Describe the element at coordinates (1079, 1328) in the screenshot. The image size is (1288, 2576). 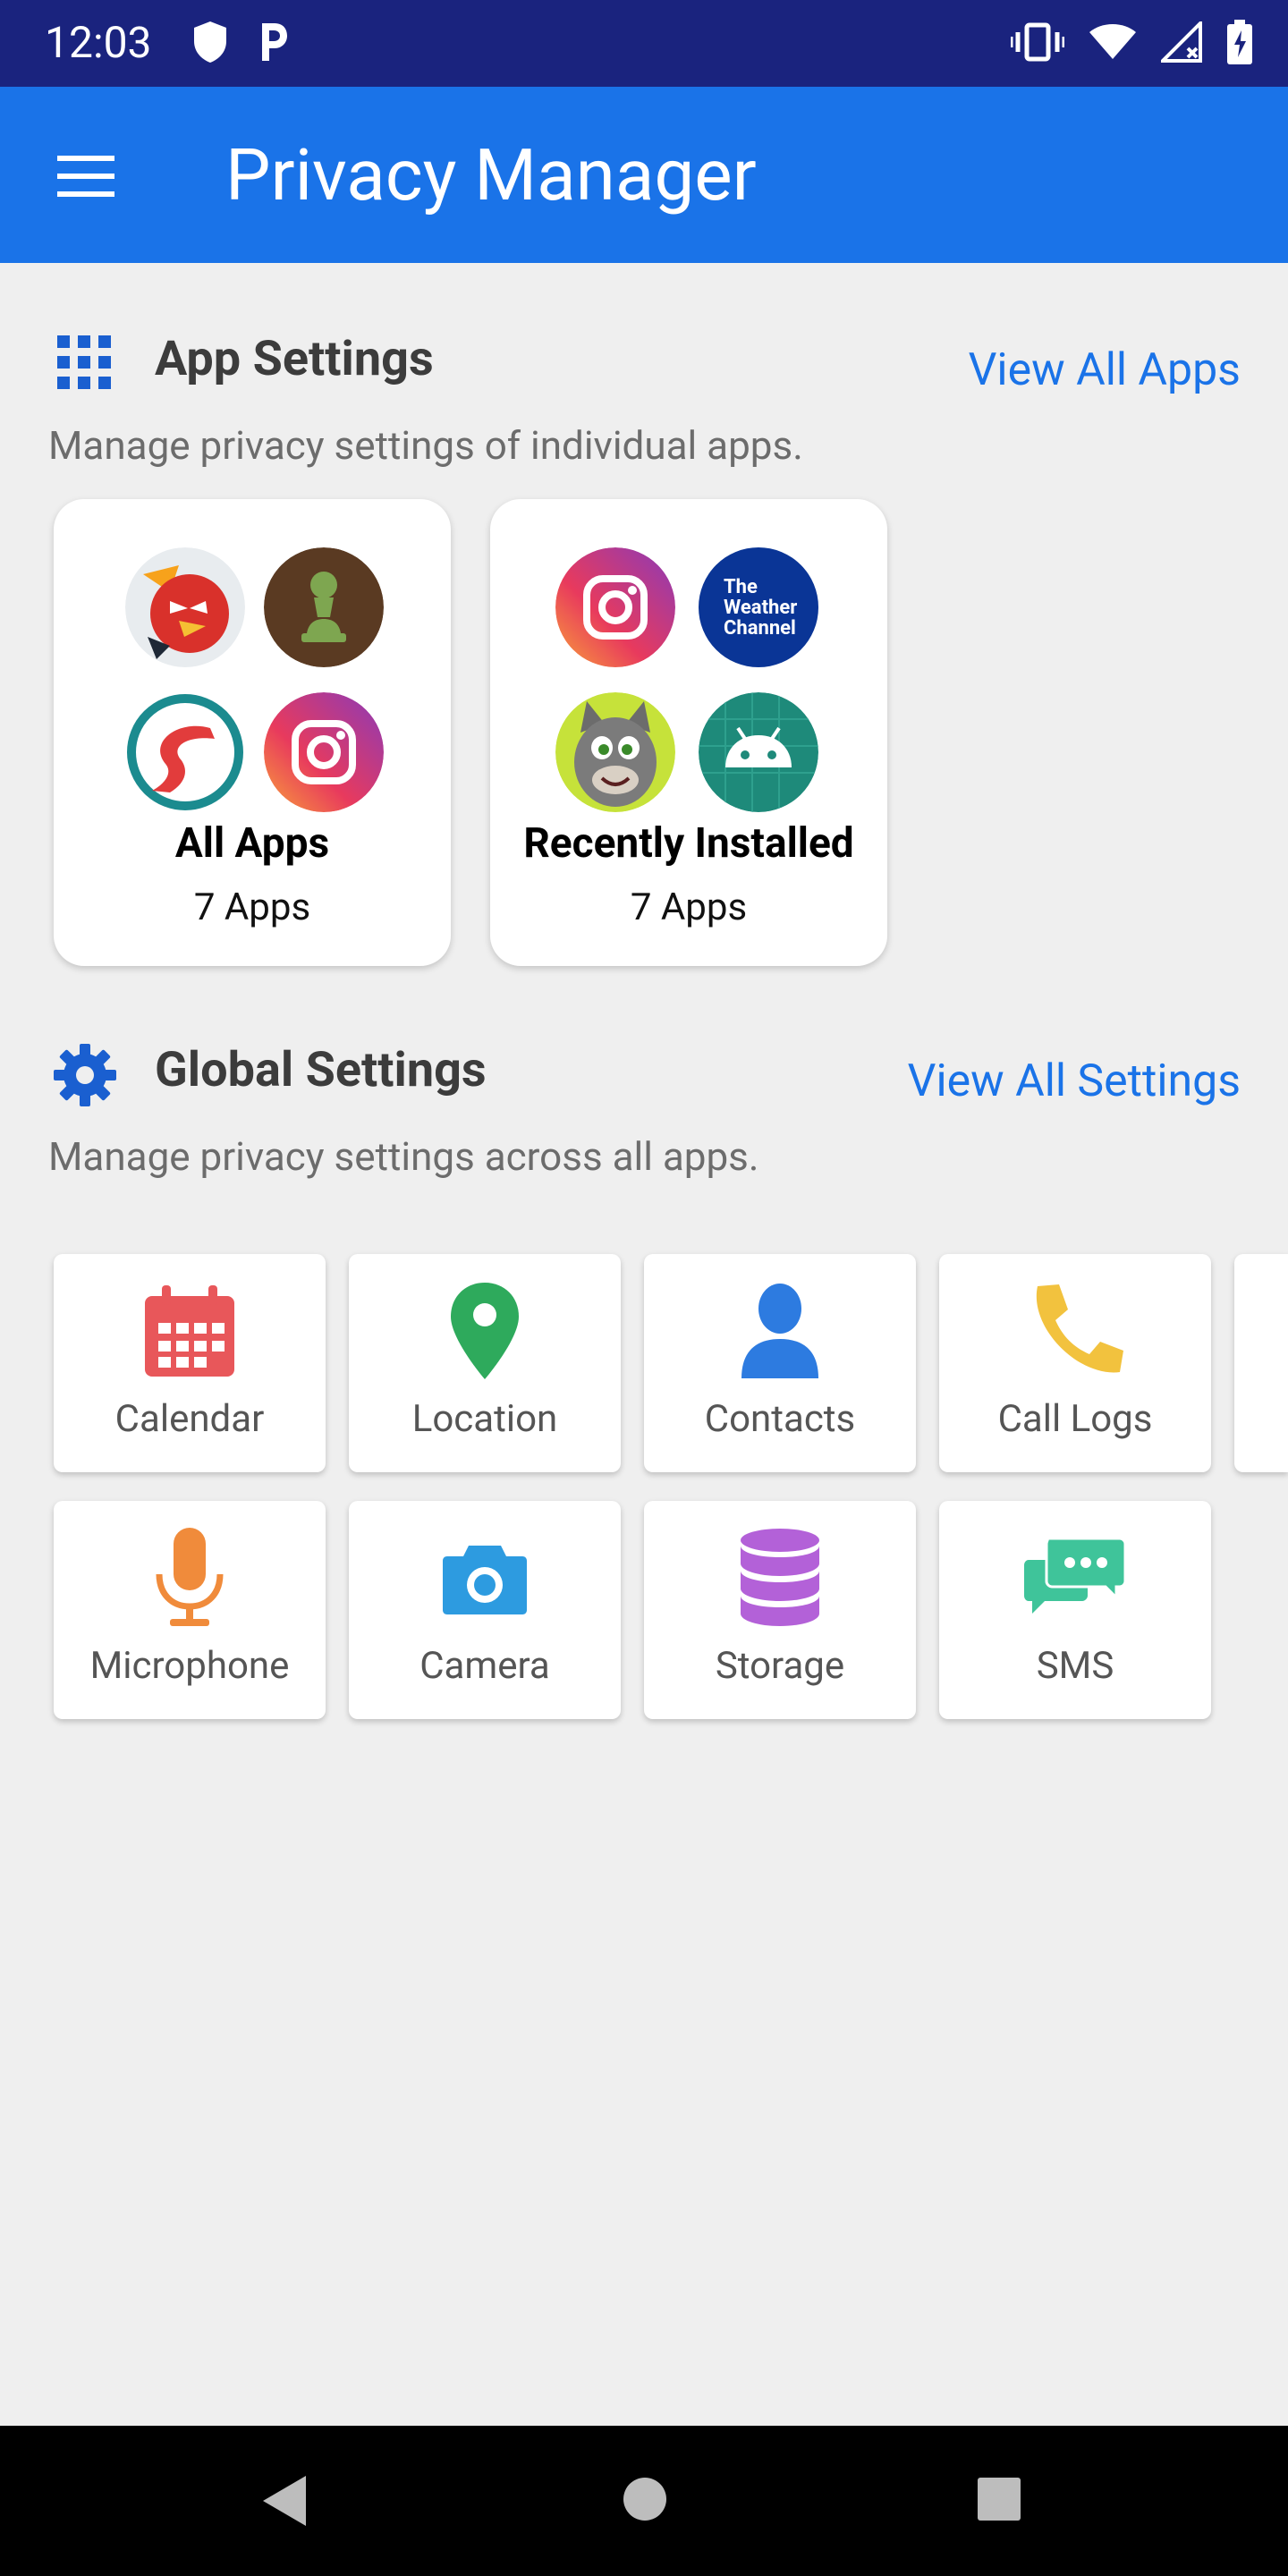
I see `phone-icon` at that location.